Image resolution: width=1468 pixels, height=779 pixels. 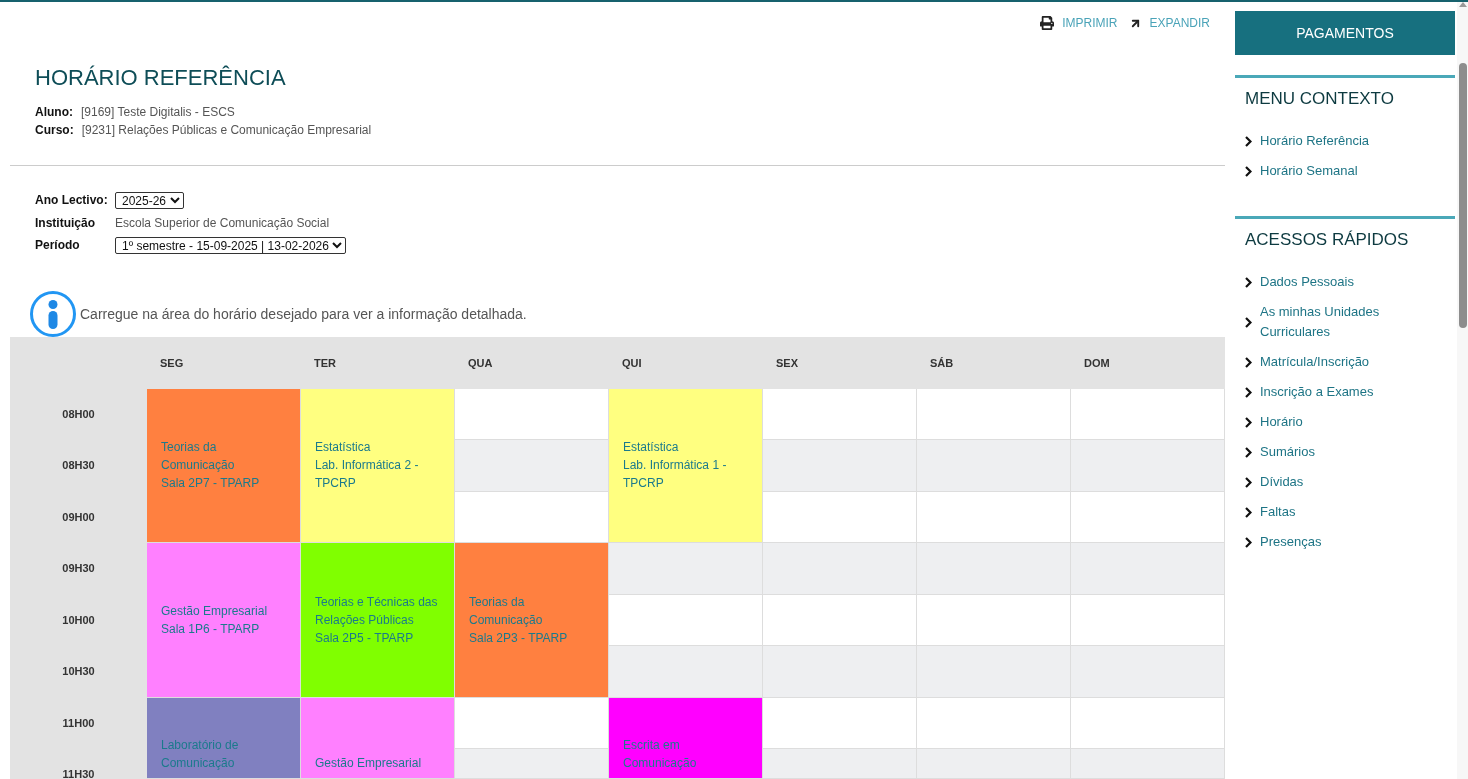 What do you see at coordinates (78, 671) in the screenshot?
I see `time-label: 10H30` at bounding box center [78, 671].